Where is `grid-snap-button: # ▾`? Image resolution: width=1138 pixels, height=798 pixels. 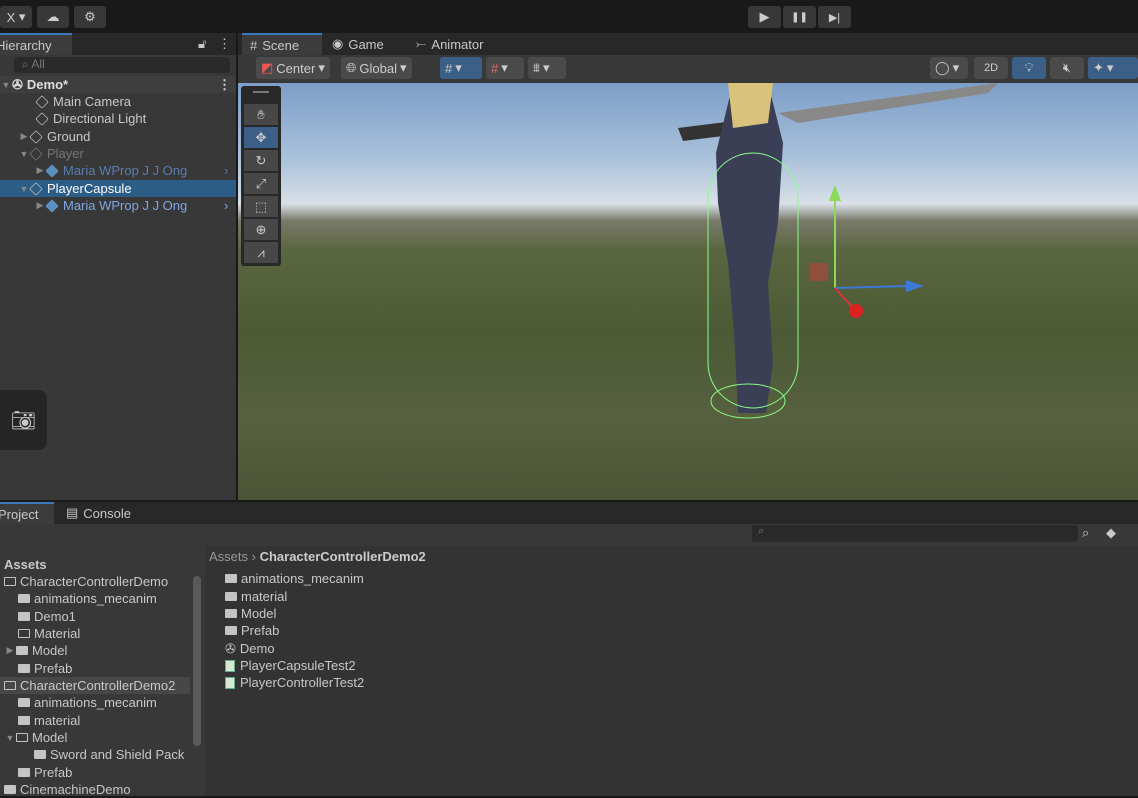
grid-snap-button: # ▾ is located at coordinates (461, 68).